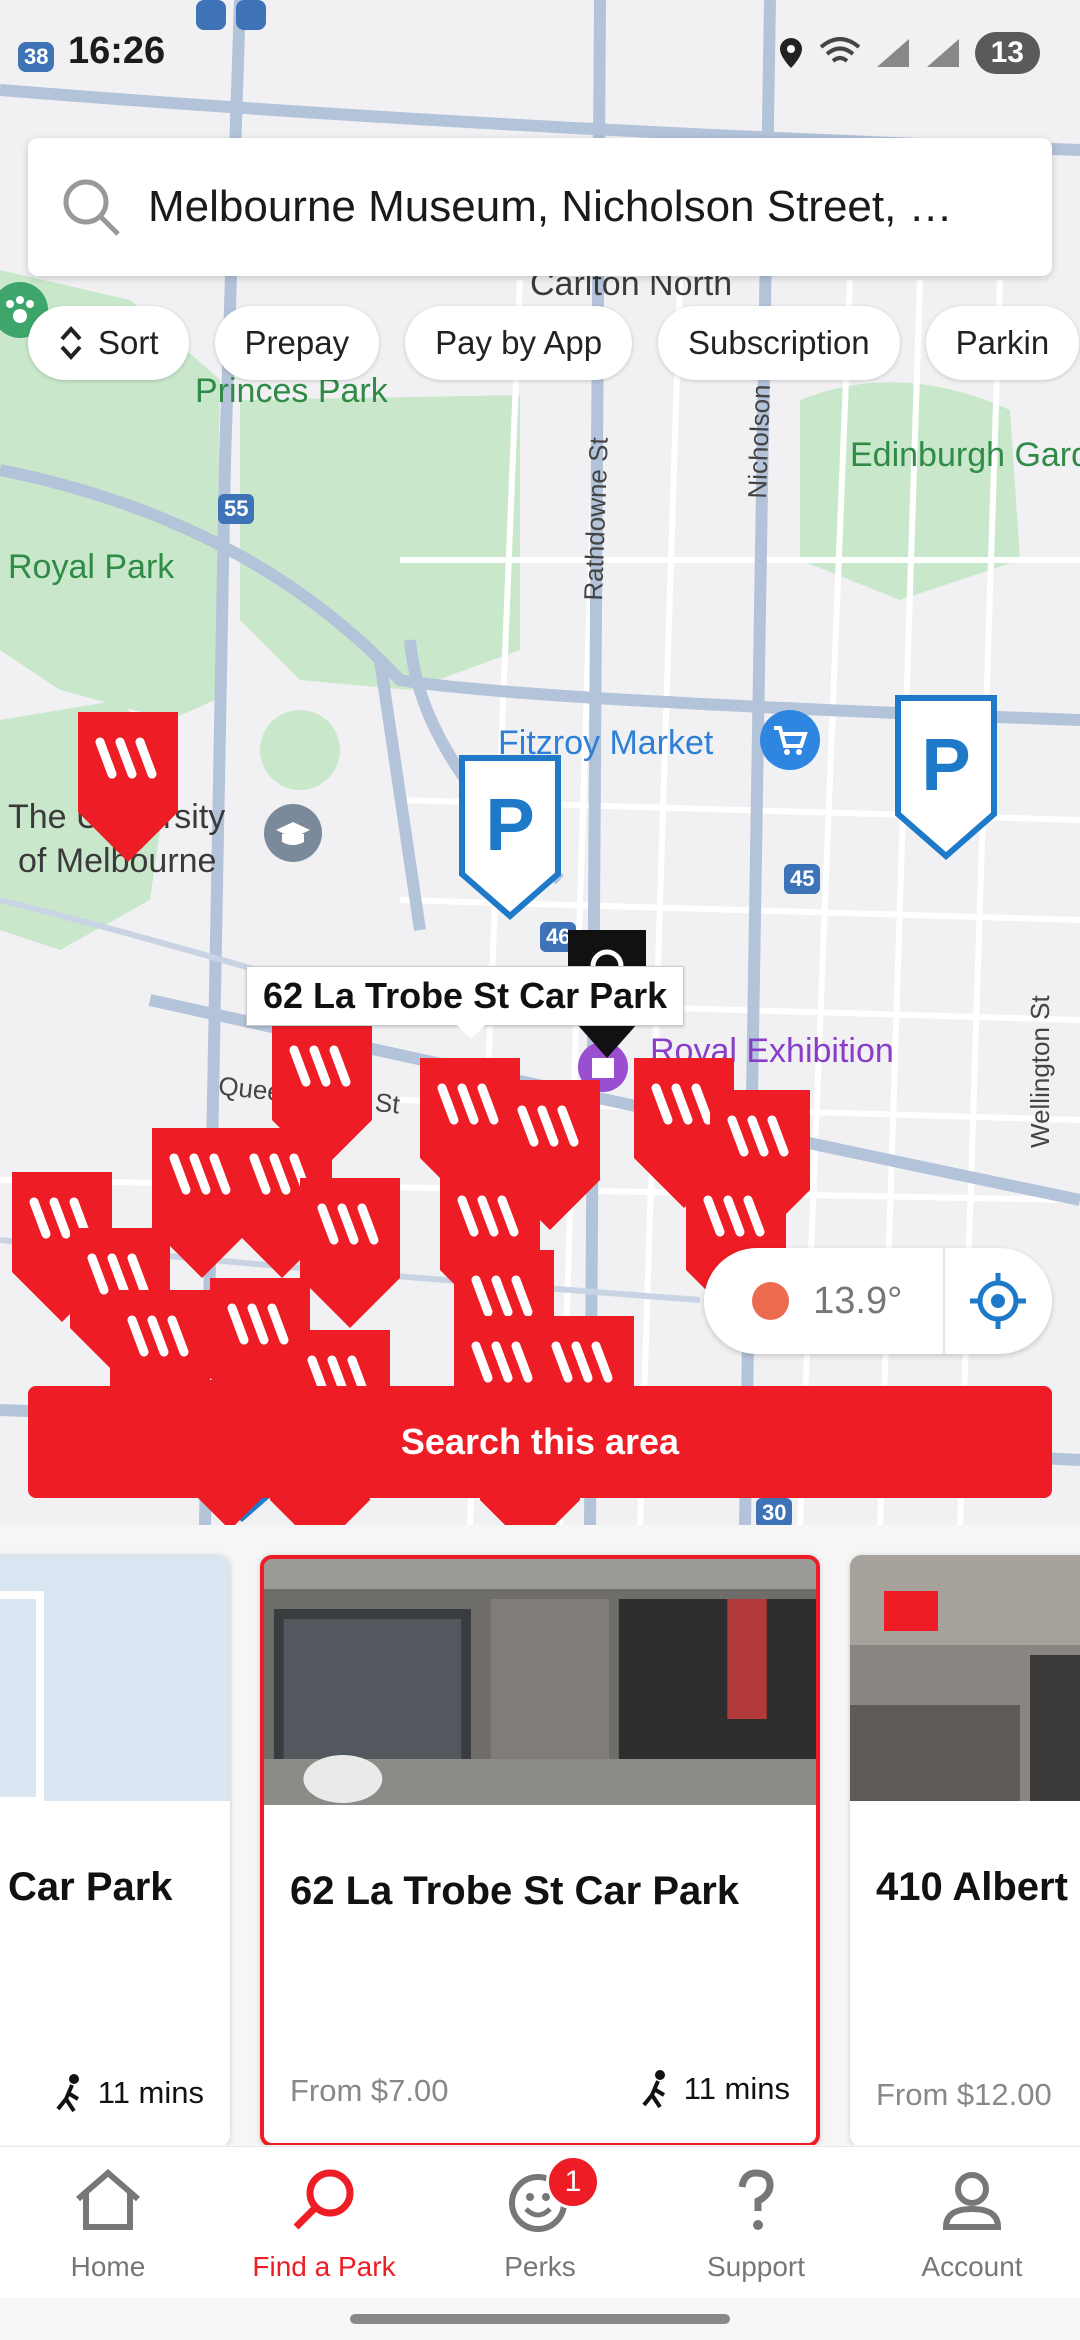 This screenshot has width=1080, height=2340. I want to click on map-label-wellington: Wellington St, so click(1040, 1071).